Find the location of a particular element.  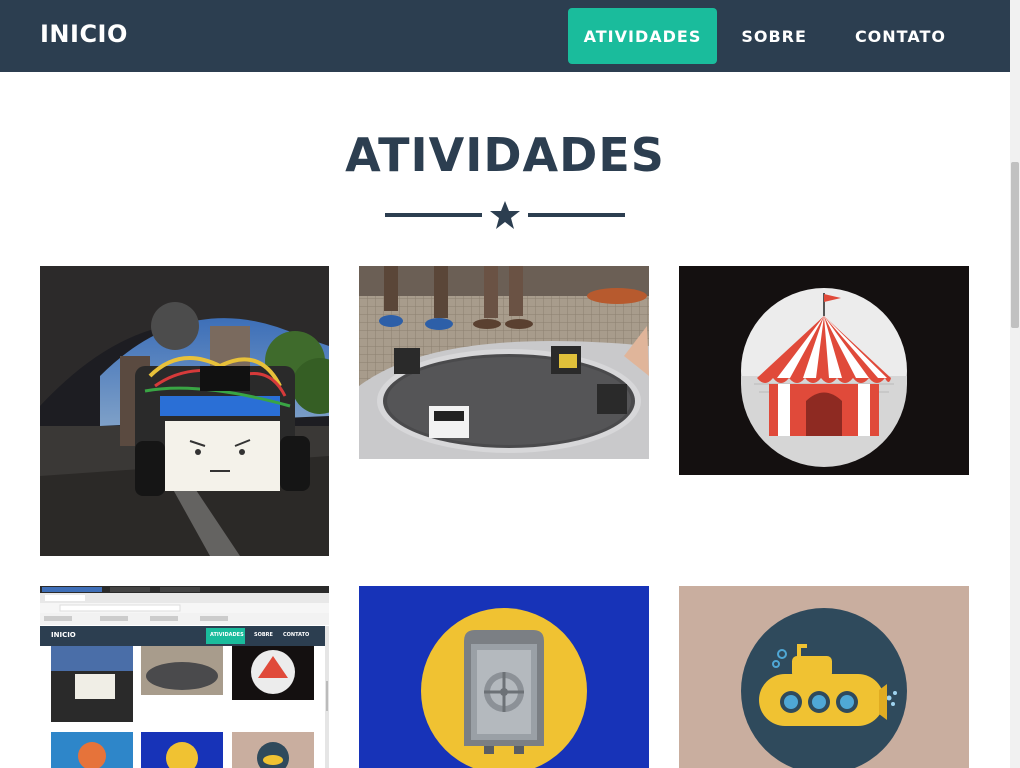

portfolio-item-safe is located at coordinates (504, 677).